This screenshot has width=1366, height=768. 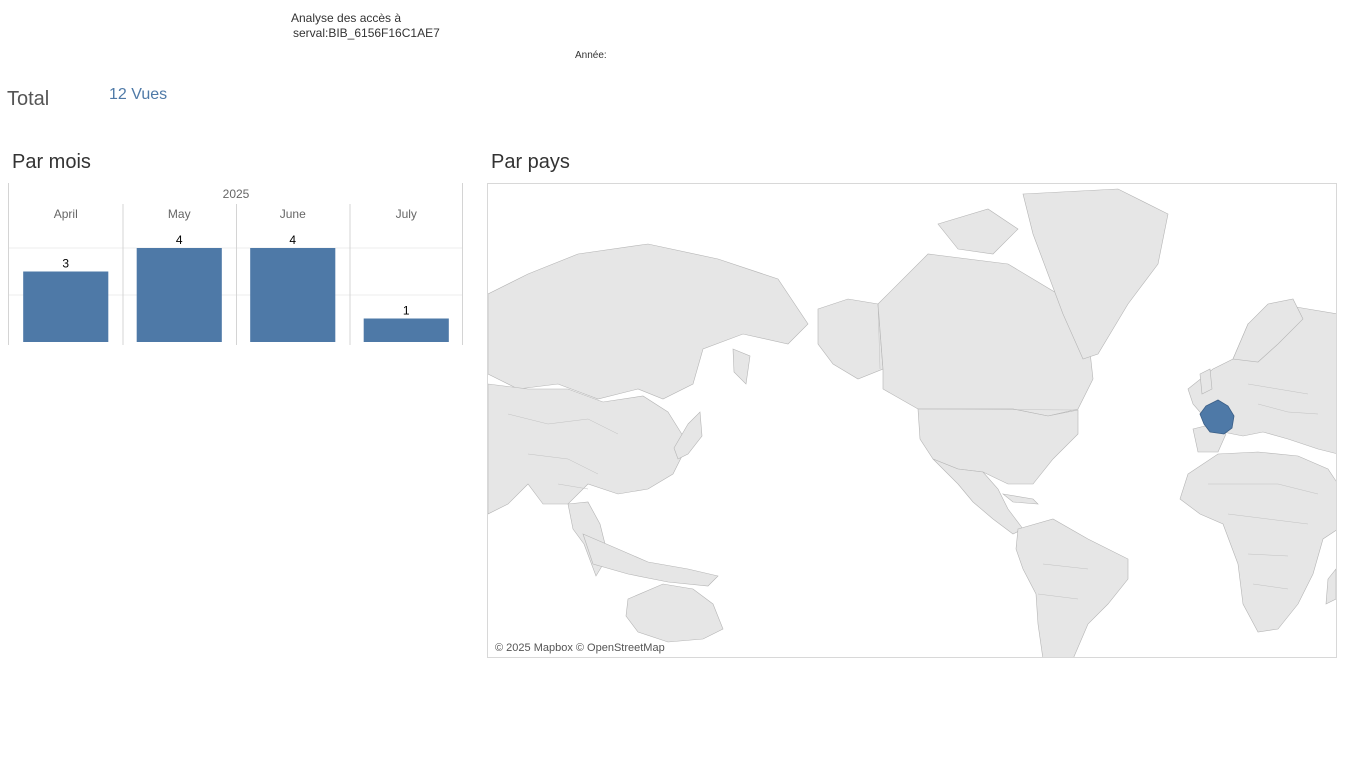 What do you see at coordinates (1072, 587) in the screenshot?
I see `land-south-america` at bounding box center [1072, 587].